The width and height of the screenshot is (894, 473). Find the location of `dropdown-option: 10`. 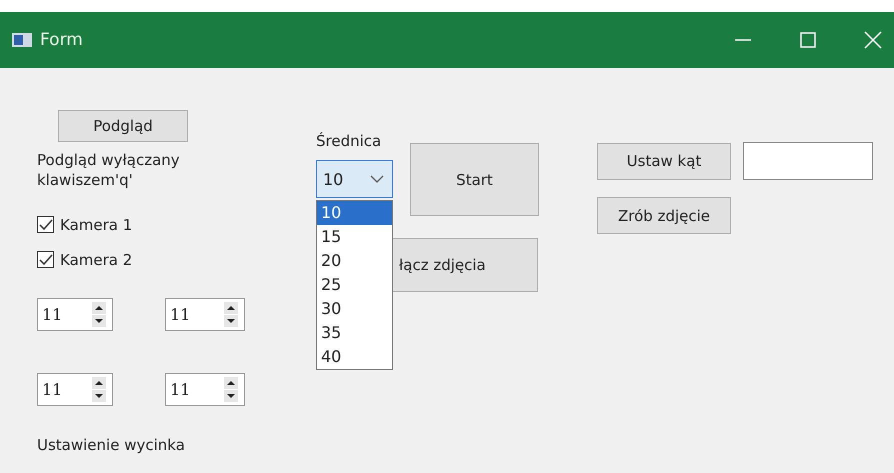

dropdown-option: 10 is located at coordinates (354, 213).